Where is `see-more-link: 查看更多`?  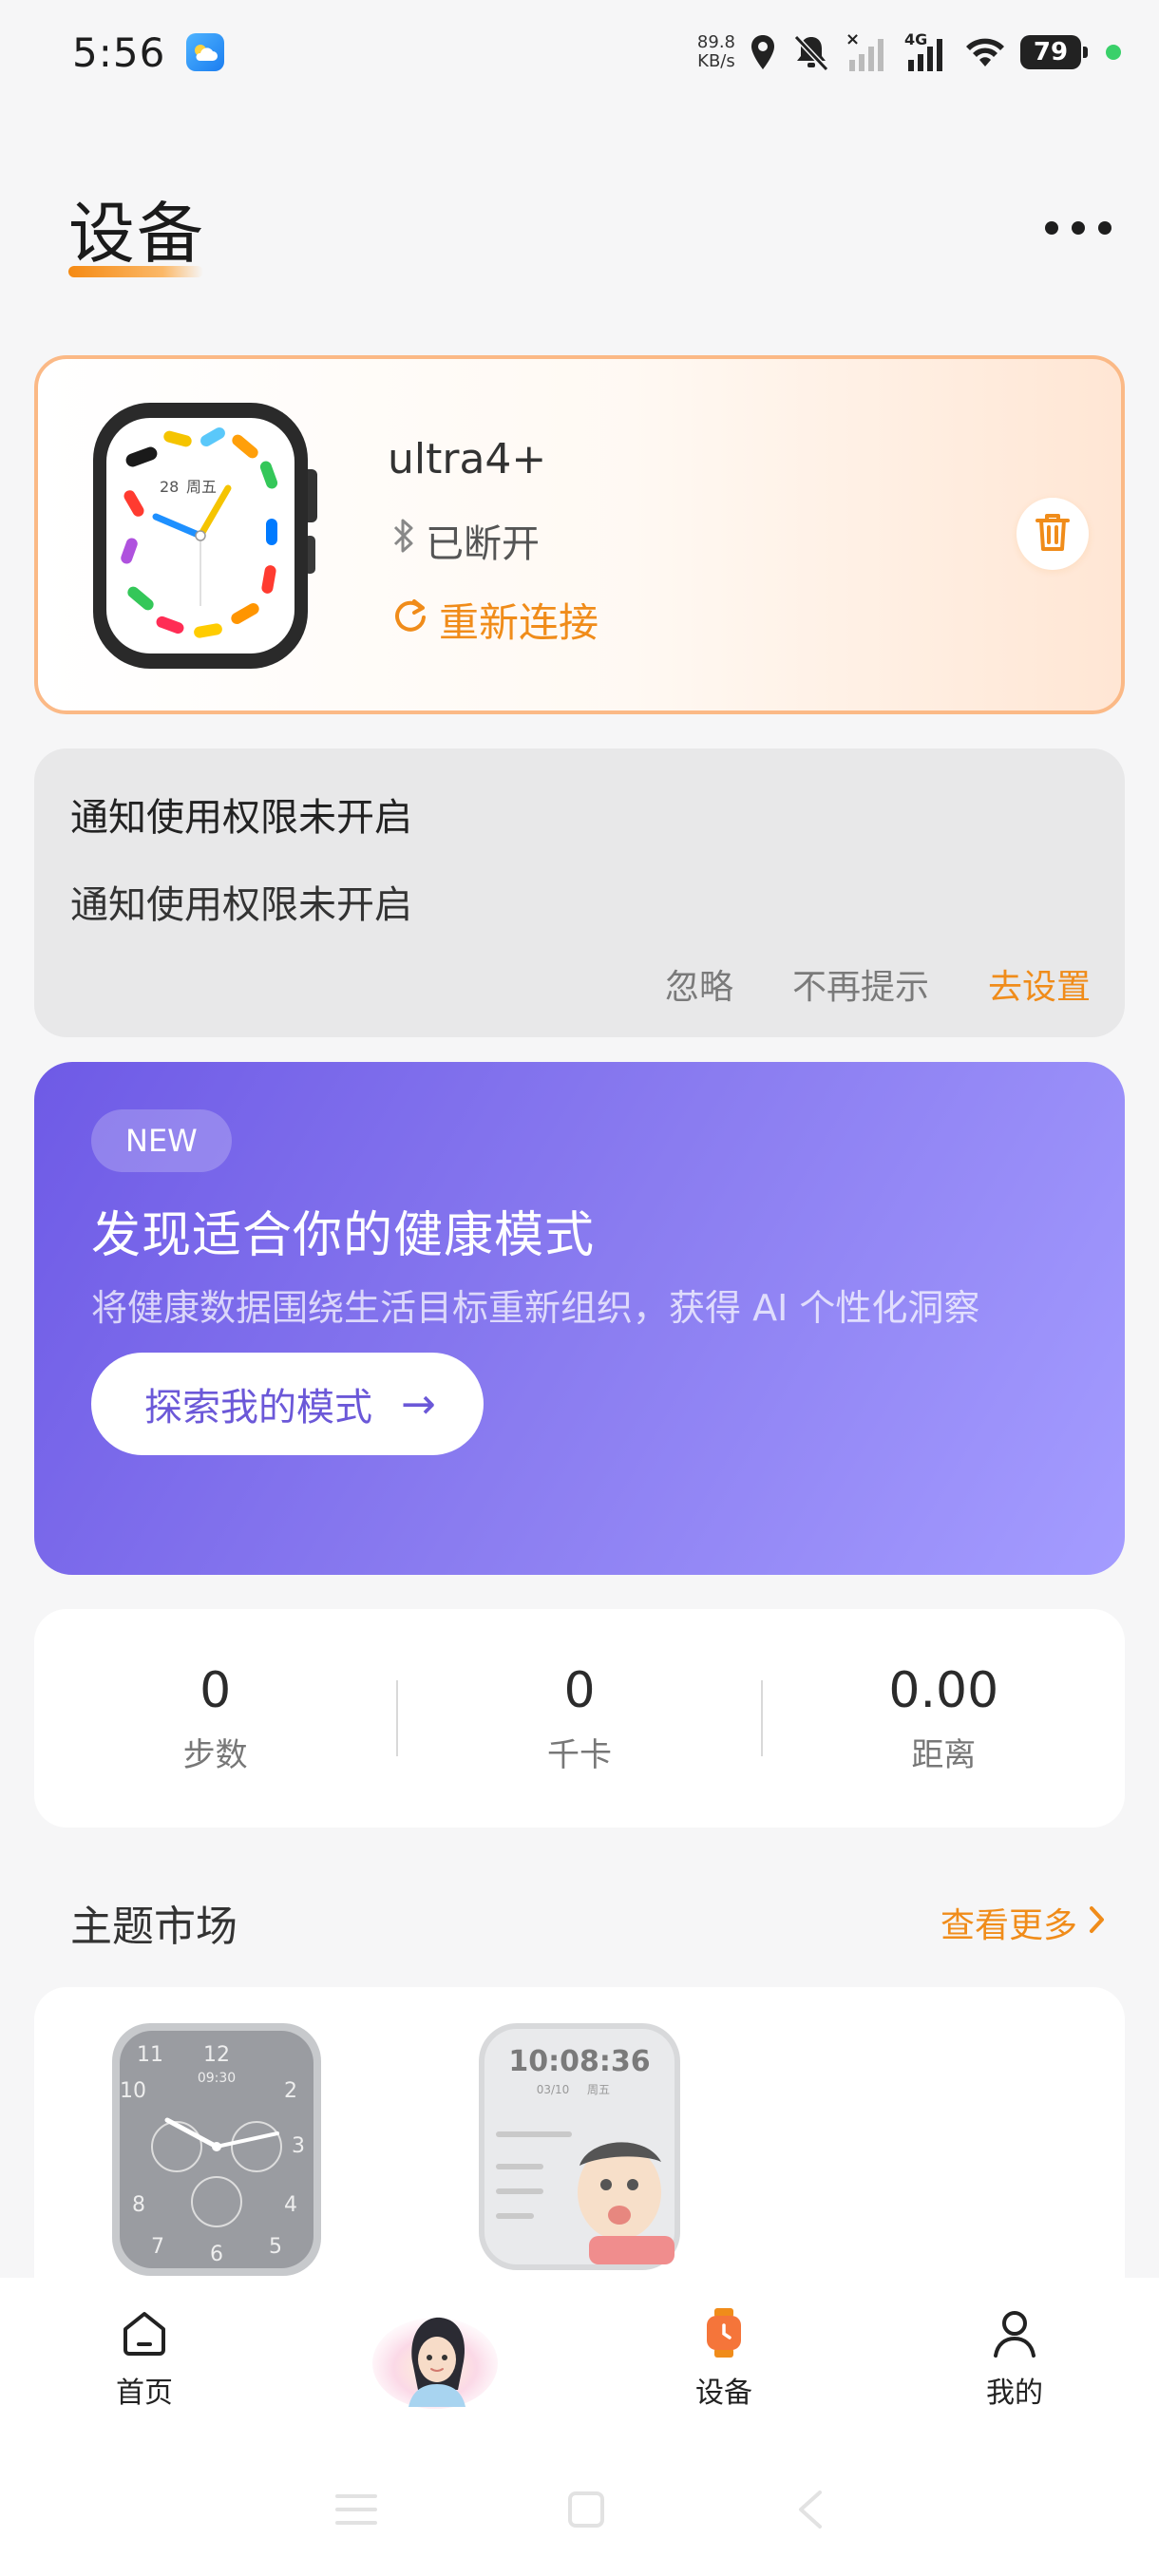
see-more-link: 查看更多 is located at coordinates (1023, 1922).